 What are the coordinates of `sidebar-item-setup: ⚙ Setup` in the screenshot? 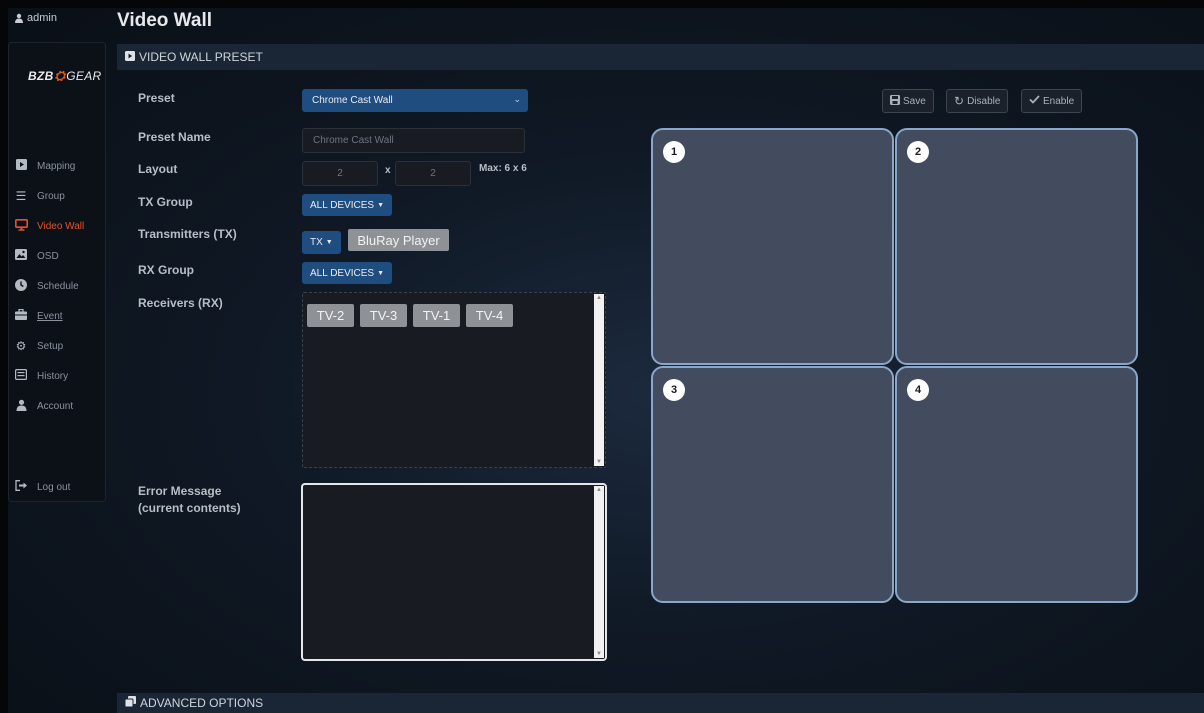 It's located at (39, 346).